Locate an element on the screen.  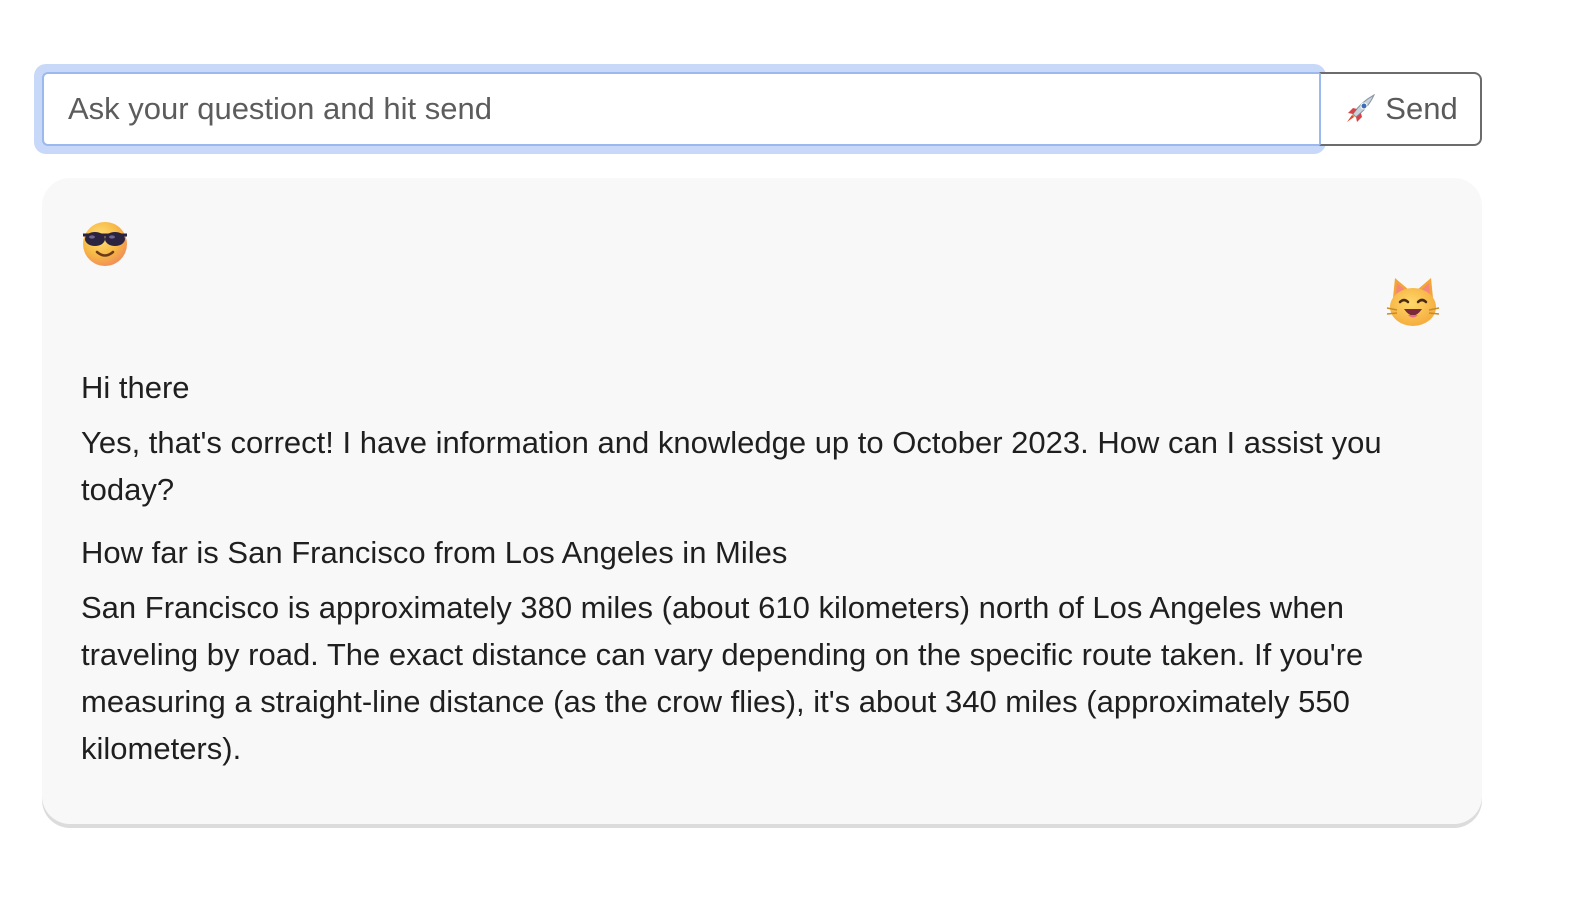
sunglasses-face-icon is located at coordinates (105, 243).